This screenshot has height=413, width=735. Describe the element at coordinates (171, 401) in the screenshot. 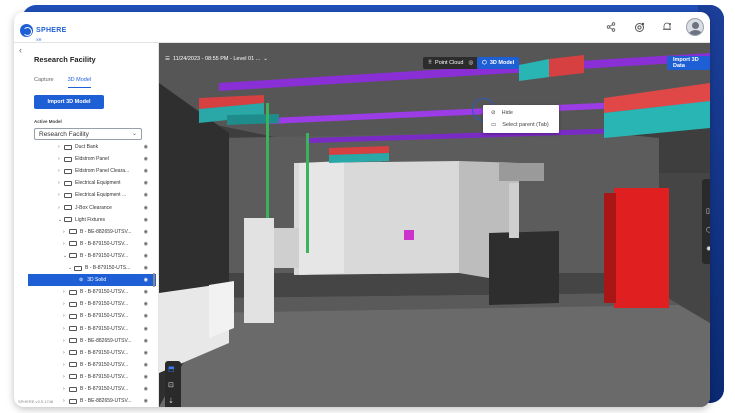

I see `walk-icon: ⇣` at that location.